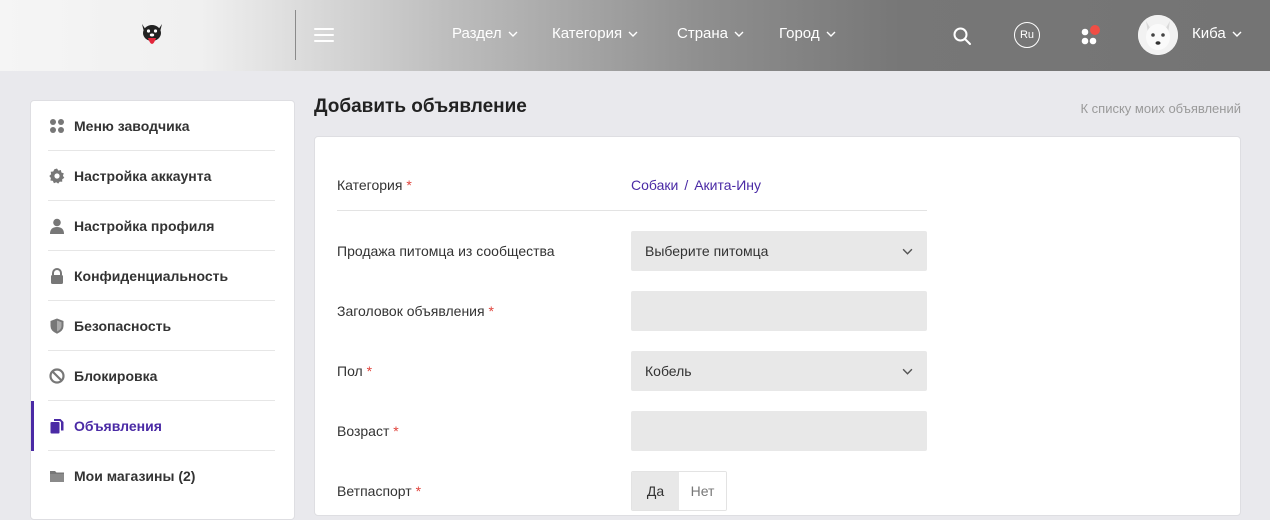  What do you see at coordinates (57, 476) in the screenshot?
I see `folder-icon` at bounding box center [57, 476].